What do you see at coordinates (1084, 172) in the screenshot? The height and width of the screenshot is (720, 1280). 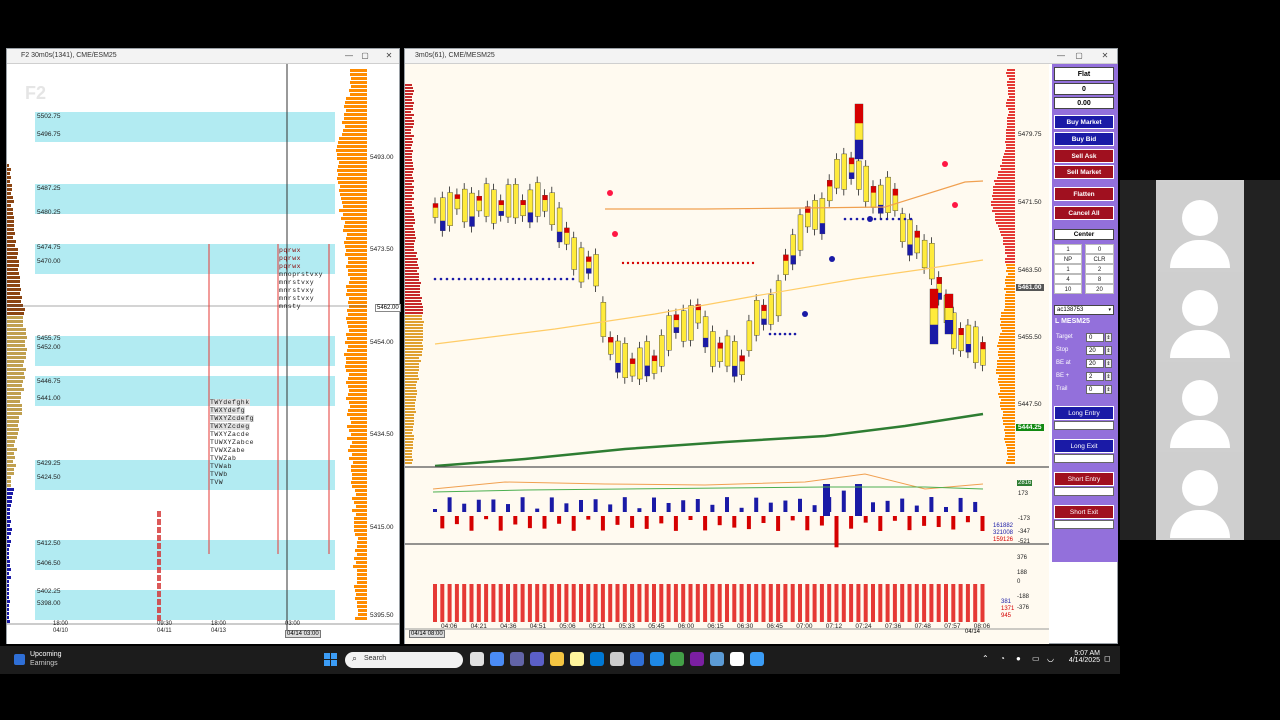 I see `sell-market-button: Sell Market` at bounding box center [1084, 172].